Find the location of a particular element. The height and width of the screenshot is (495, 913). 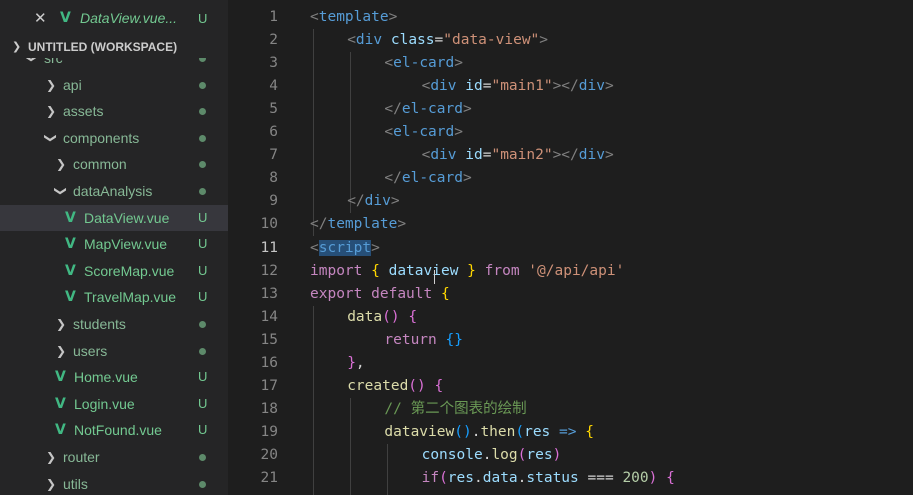

tree-item-label: dataAnalysis is located at coordinates (113, 191).